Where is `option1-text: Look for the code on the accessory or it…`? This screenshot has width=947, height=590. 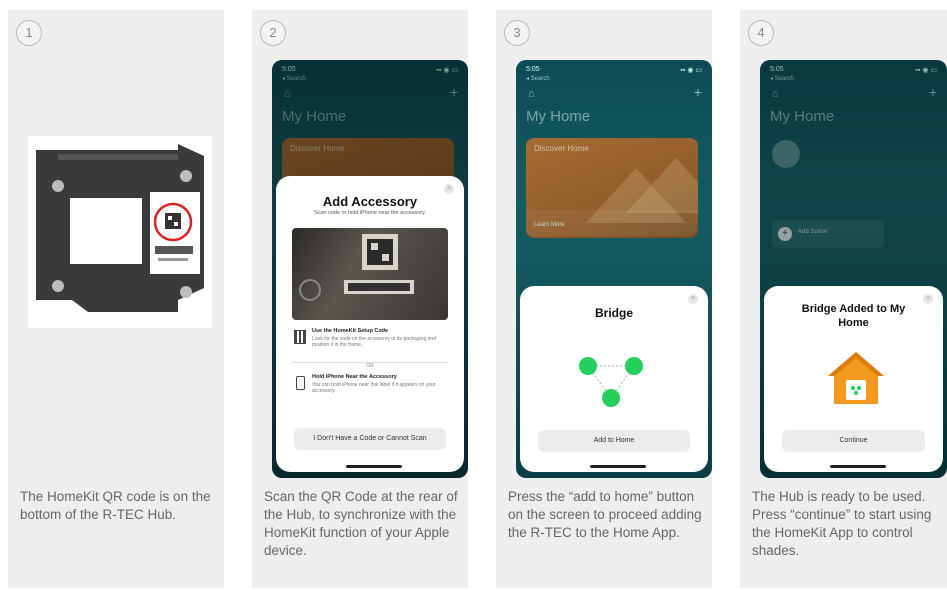 option1-text: Look for the code on the accessory or it… is located at coordinates (374, 342).